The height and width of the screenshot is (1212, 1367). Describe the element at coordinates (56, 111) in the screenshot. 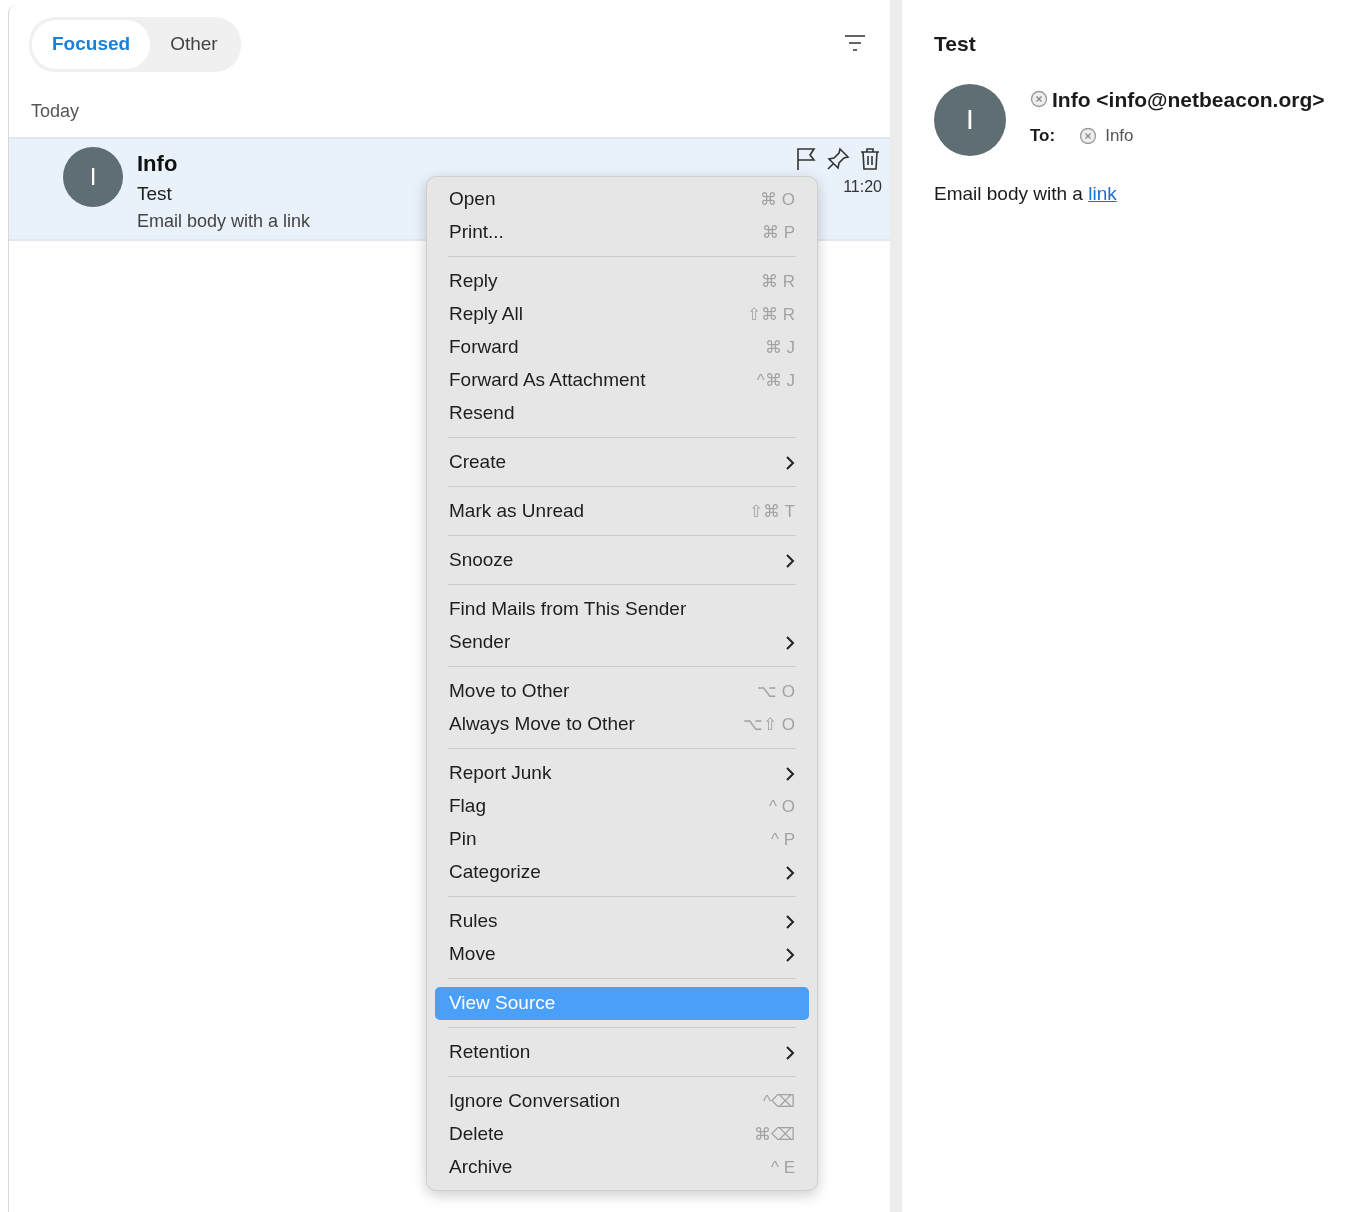

I see `date-group-label: Today` at that location.